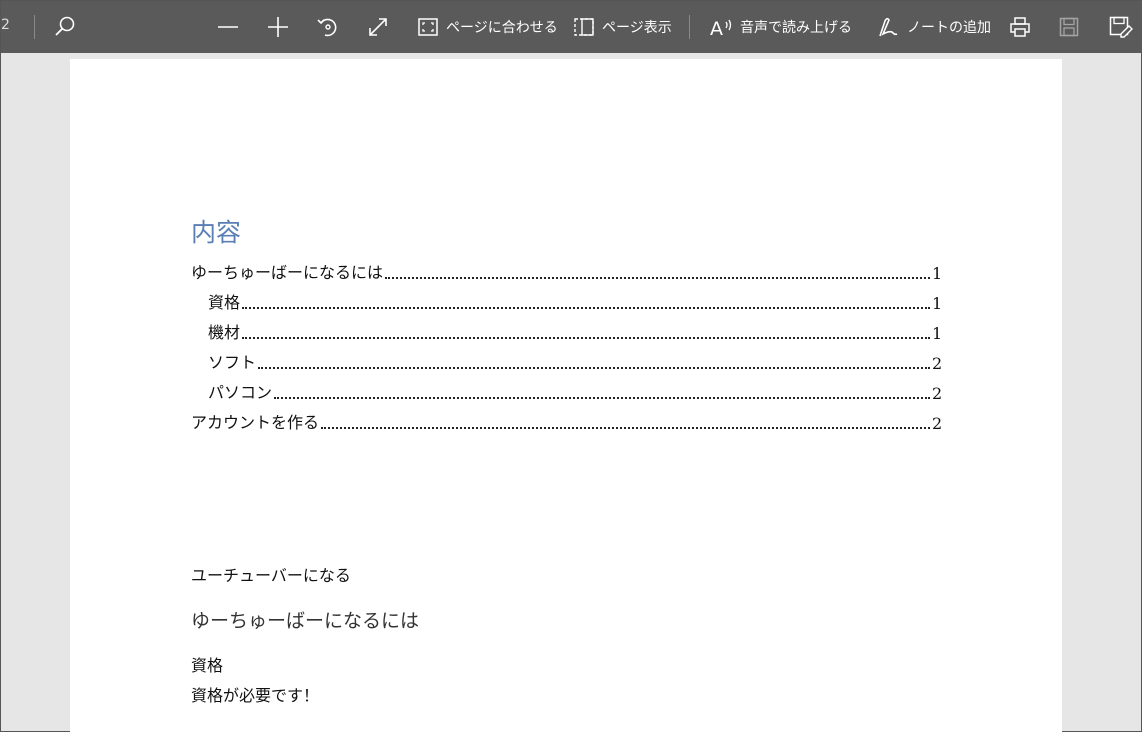 The height and width of the screenshot is (732, 1142). What do you see at coordinates (271, 575) in the screenshot?
I see `document-title: ユーチューバーになる` at bounding box center [271, 575].